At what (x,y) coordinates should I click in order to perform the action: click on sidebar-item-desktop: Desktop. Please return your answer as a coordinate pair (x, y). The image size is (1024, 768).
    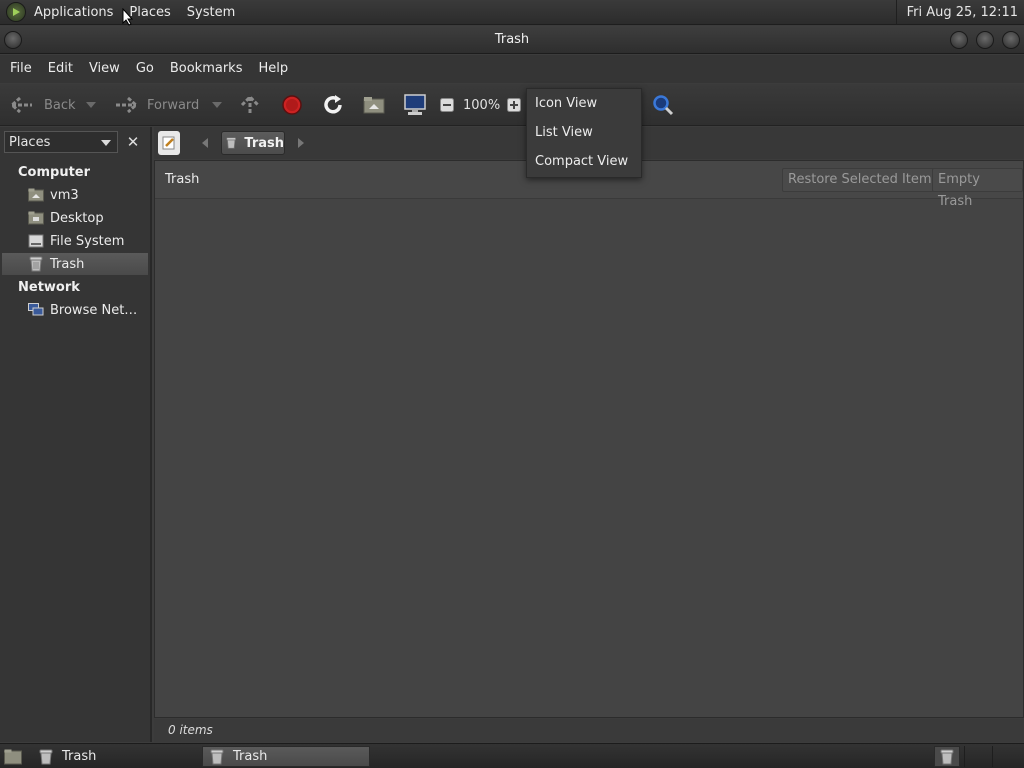
    Looking at the image, I should click on (75, 218).